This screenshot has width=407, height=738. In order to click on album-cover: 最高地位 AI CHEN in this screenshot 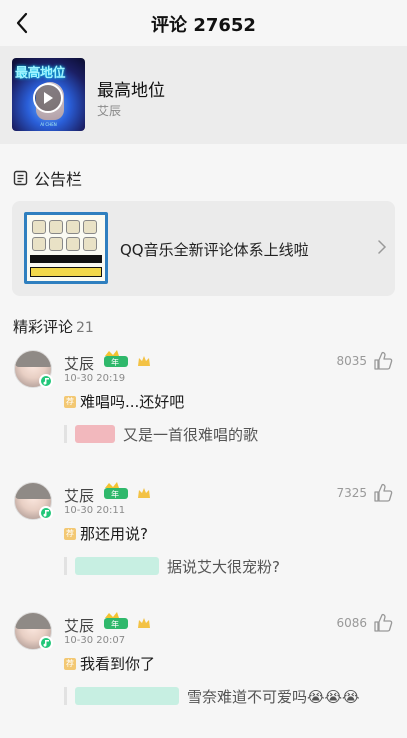, I will do `click(48, 94)`.